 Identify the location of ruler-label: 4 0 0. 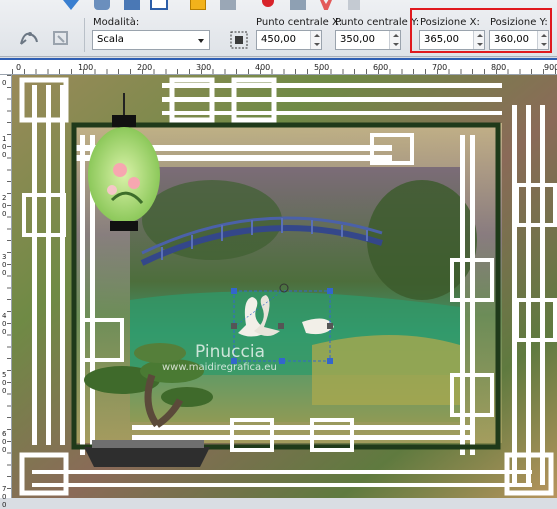
(4, 324).